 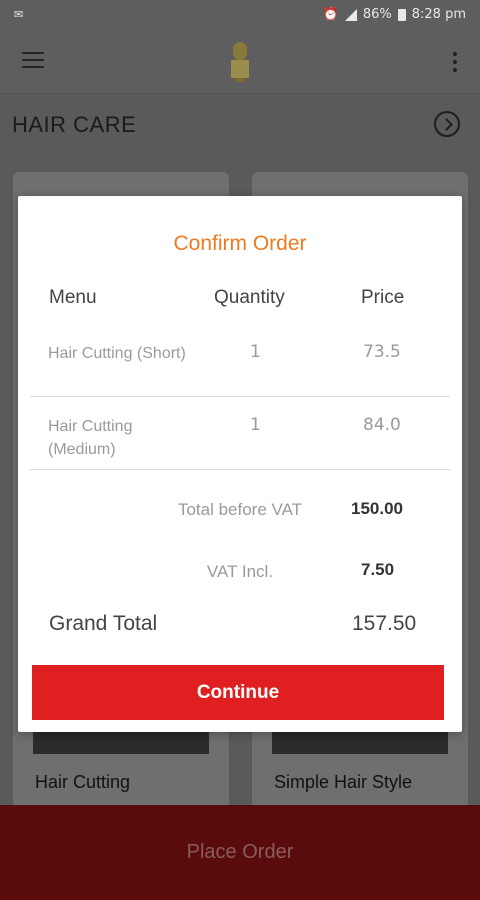 I want to click on continue-button: Continue, so click(x=238, y=692).